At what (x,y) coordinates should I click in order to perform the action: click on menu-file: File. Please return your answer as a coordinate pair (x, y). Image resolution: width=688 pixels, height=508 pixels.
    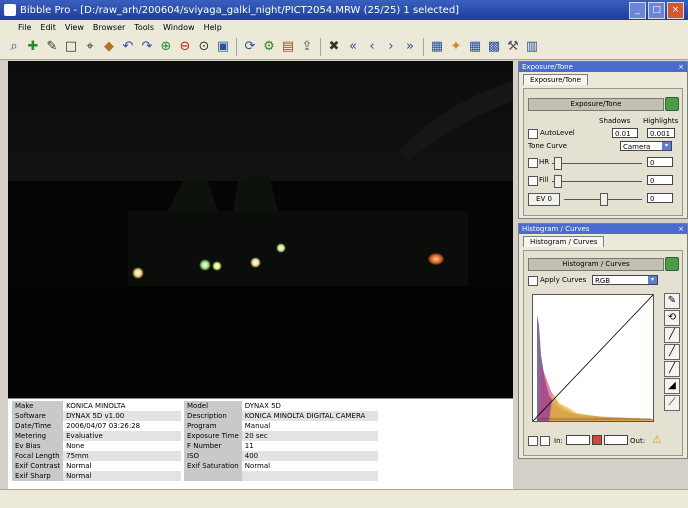
    Looking at the image, I should click on (24, 27).